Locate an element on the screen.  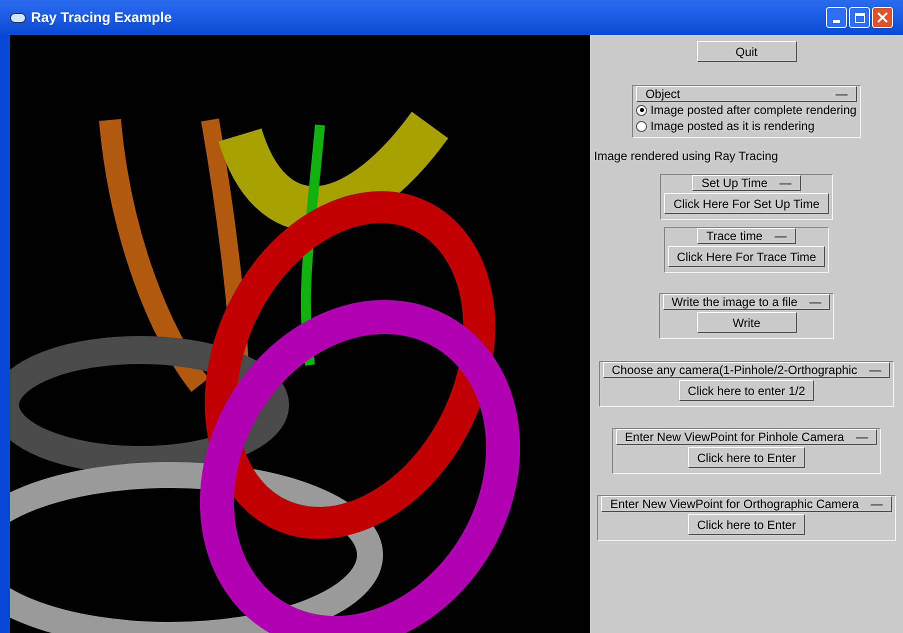
group-header: Enter New ViewPoint for Pinhole Camera — is located at coordinates (747, 437).